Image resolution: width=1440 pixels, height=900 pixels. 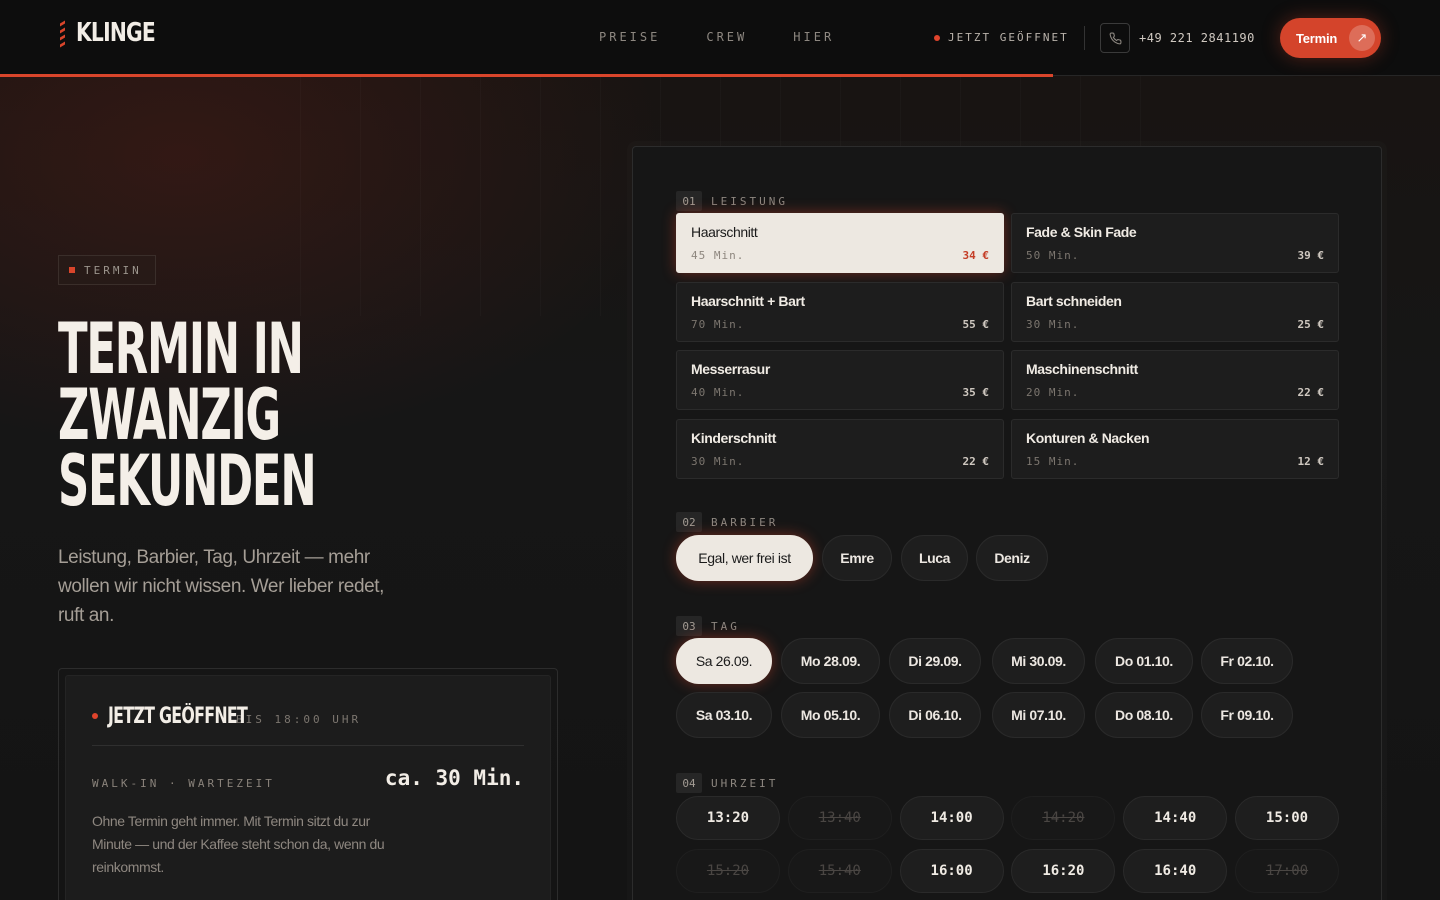 I want to click on section-name: LEISTUNG, so click(x=749, y=201).